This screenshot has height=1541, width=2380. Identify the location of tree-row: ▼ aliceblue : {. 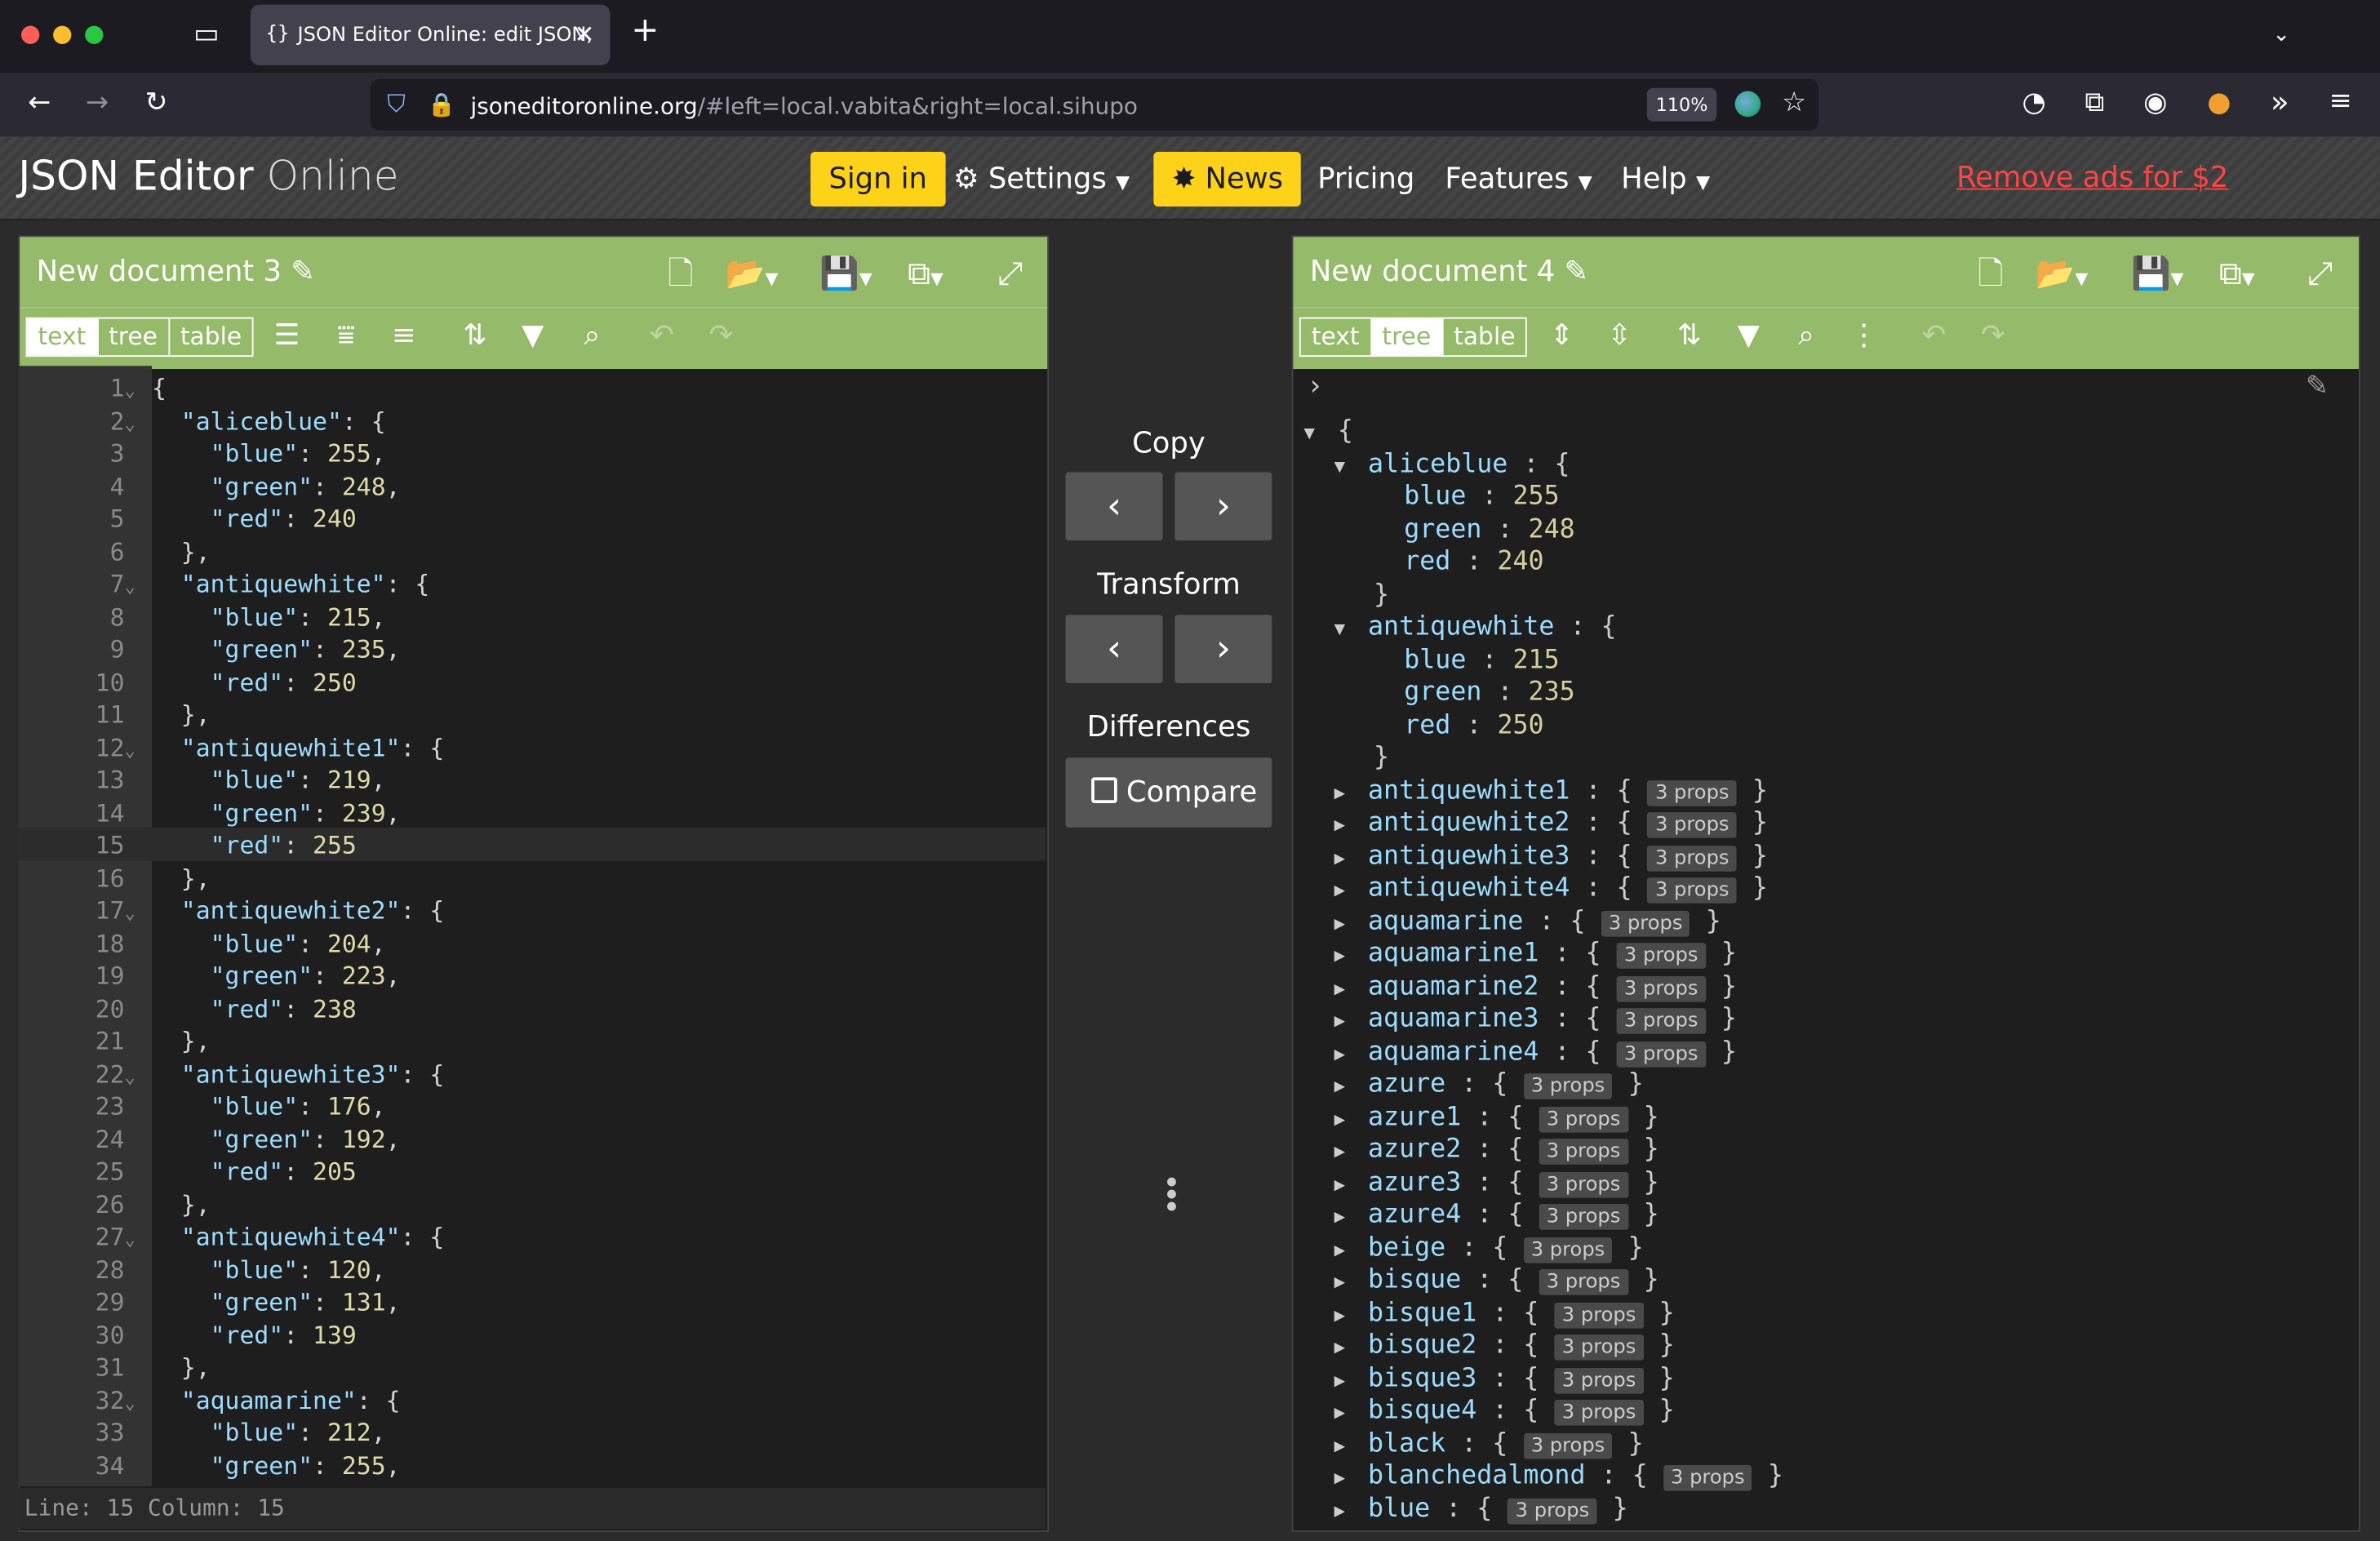
(1824, 465).